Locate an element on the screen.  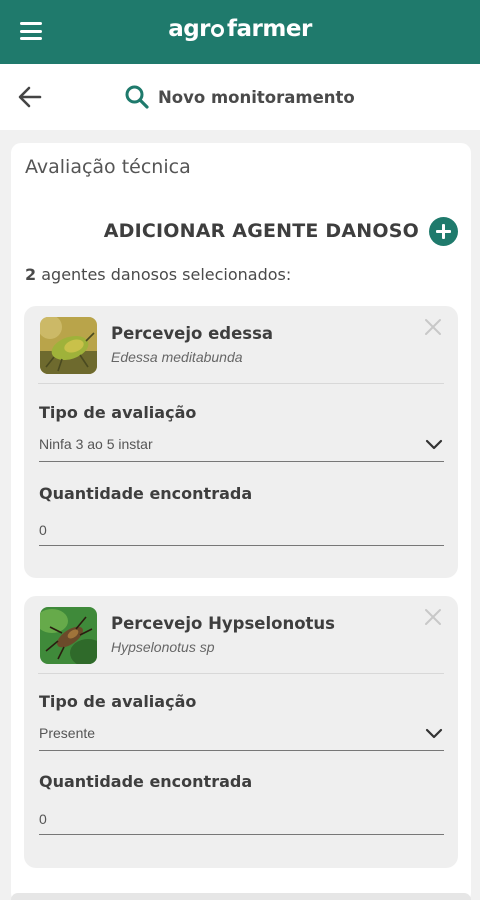
next-card-edge is located at coordinates (241, 896).